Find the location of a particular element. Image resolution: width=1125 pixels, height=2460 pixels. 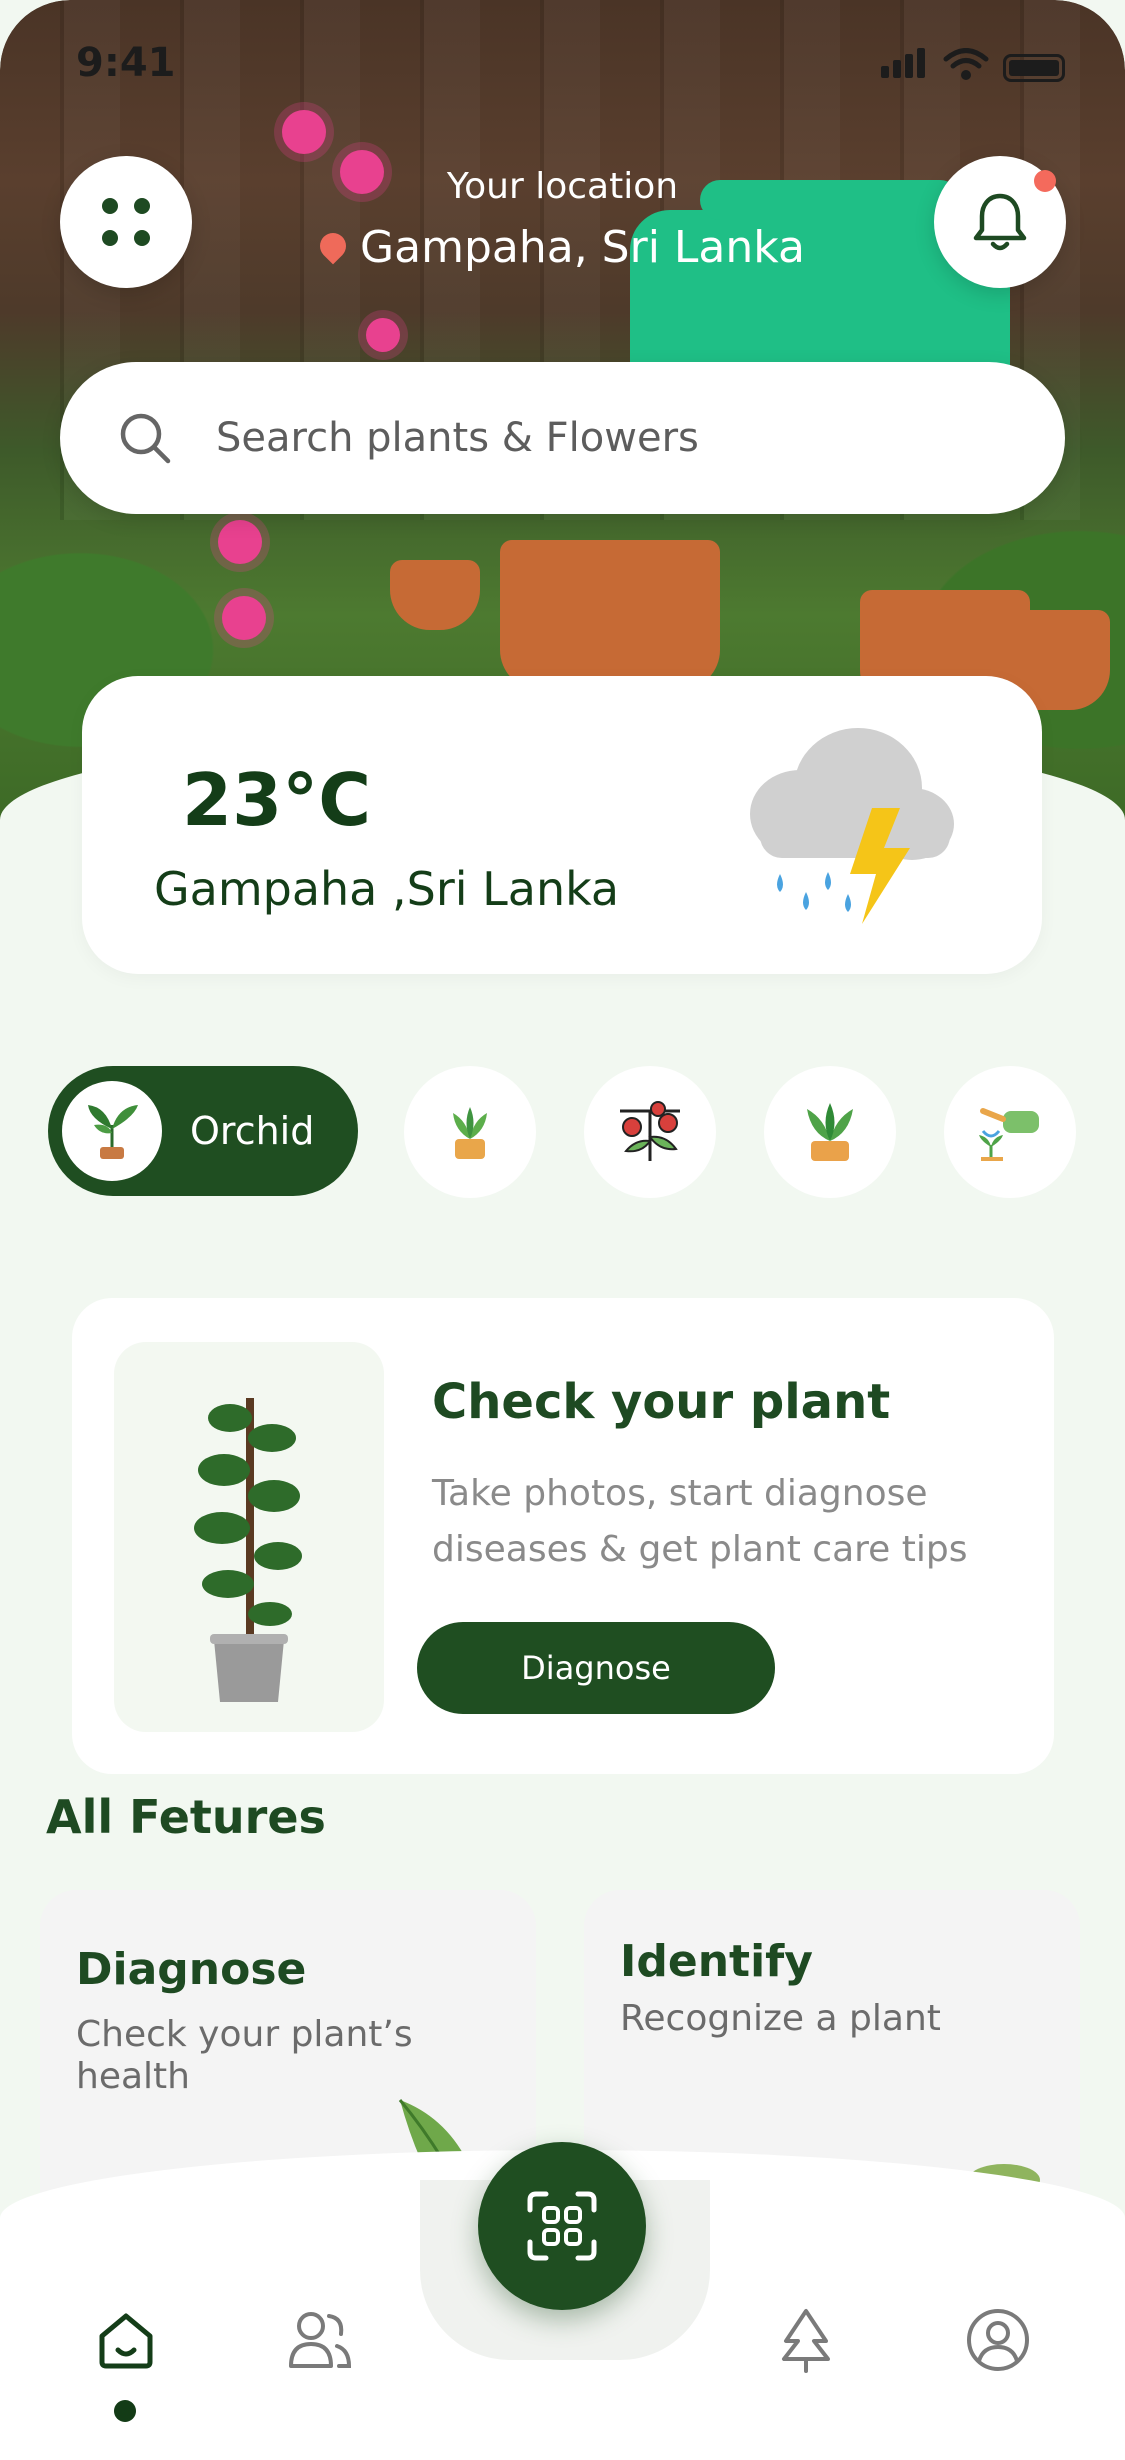

nav-home is located at coordinates (126, 2340).